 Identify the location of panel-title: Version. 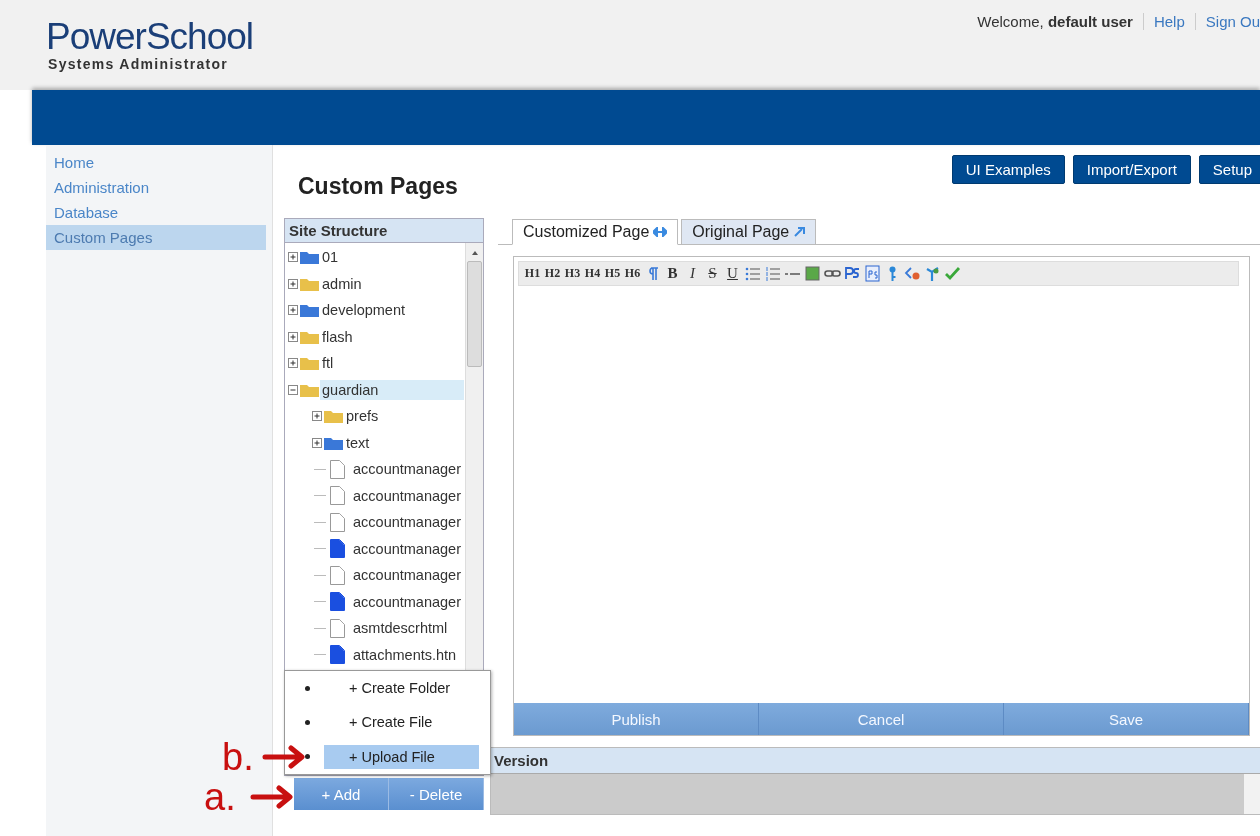
(875, 761).